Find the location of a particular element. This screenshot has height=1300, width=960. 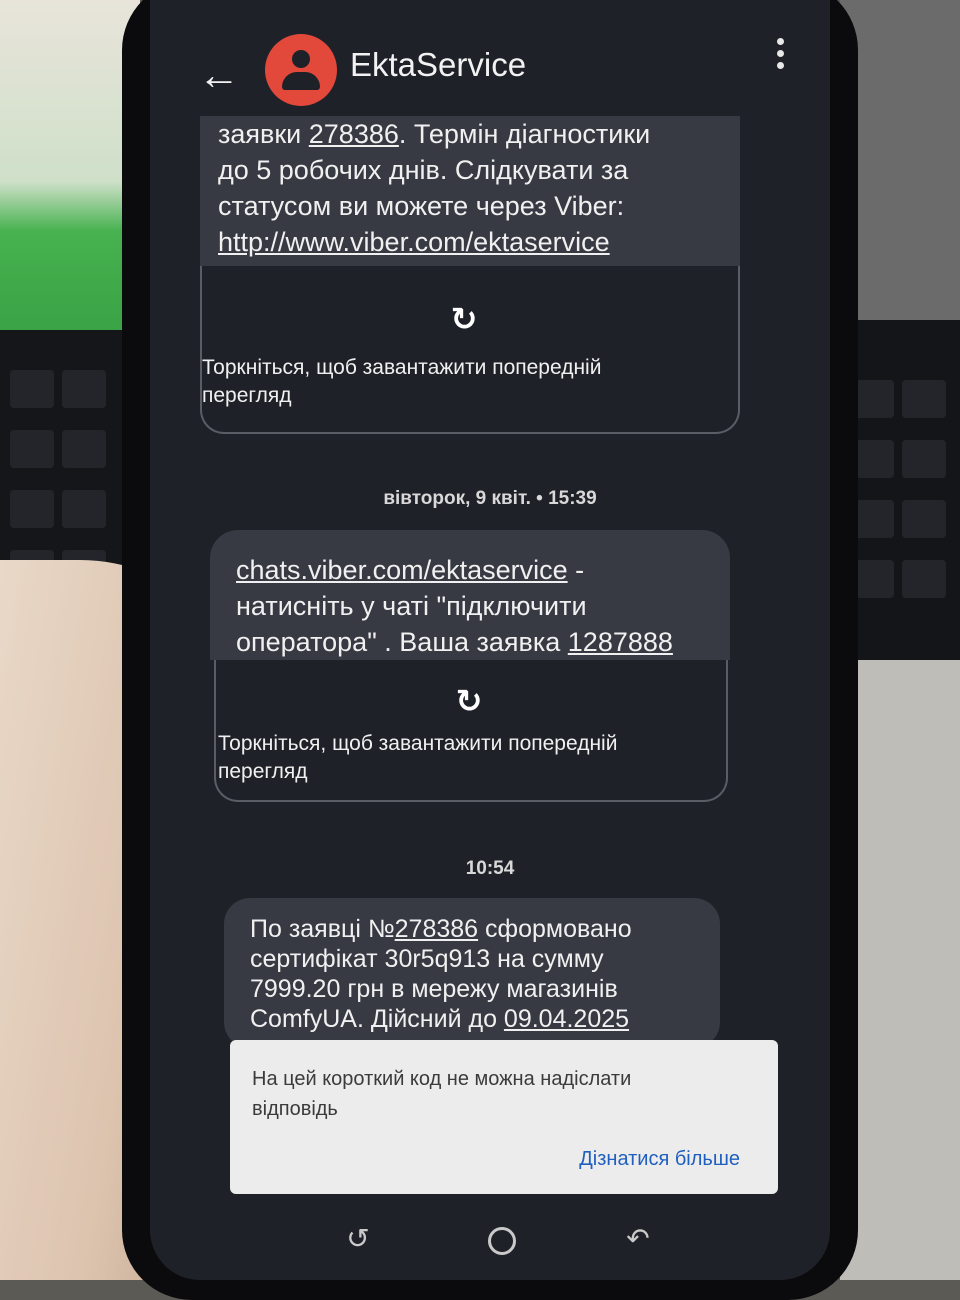

chats-viber-link: chats.viber.com/ektaservice is located at coordinates (402, 570).